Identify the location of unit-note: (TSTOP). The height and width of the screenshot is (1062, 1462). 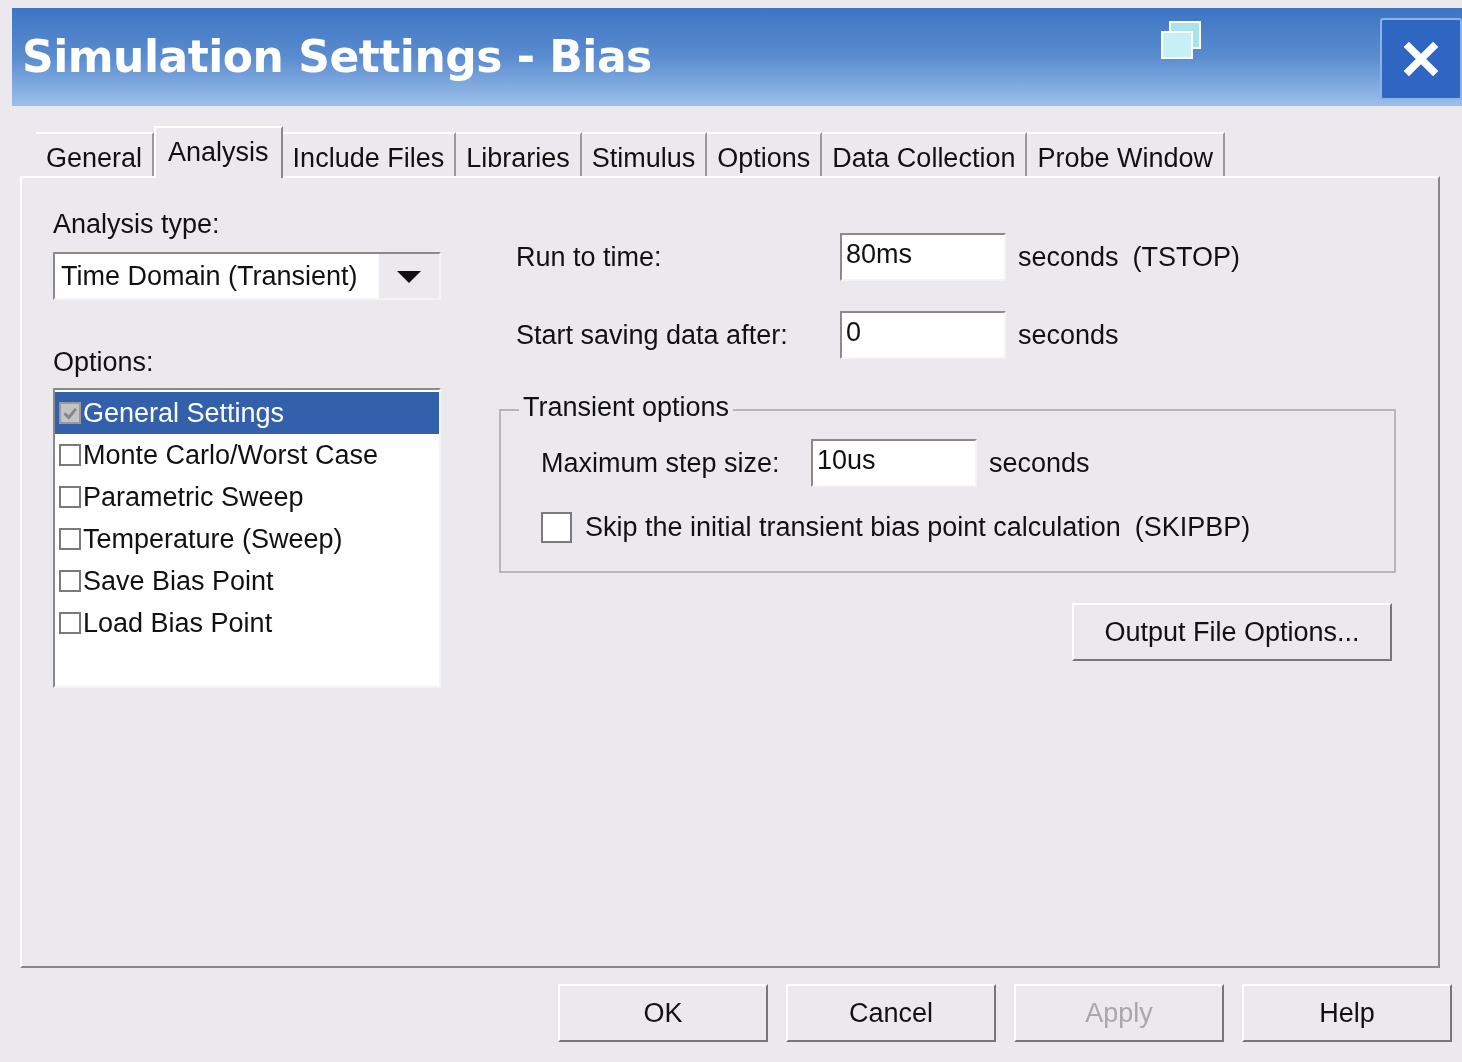
(1186, 257).